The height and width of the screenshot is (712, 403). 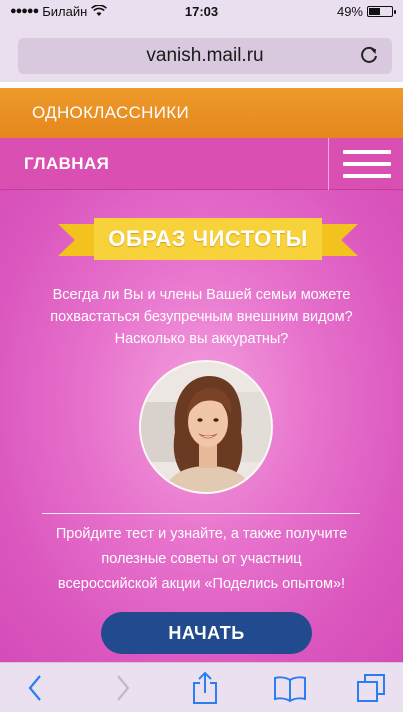 I want to click on main-header: ГЛАВНАЯ, so click(x=201, y=164).